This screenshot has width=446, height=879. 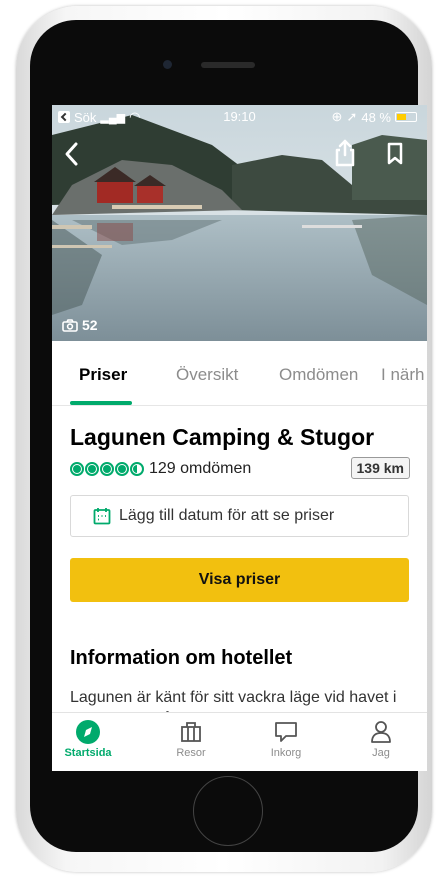 I want to click on camera-icon, so click(x=70, y=325).